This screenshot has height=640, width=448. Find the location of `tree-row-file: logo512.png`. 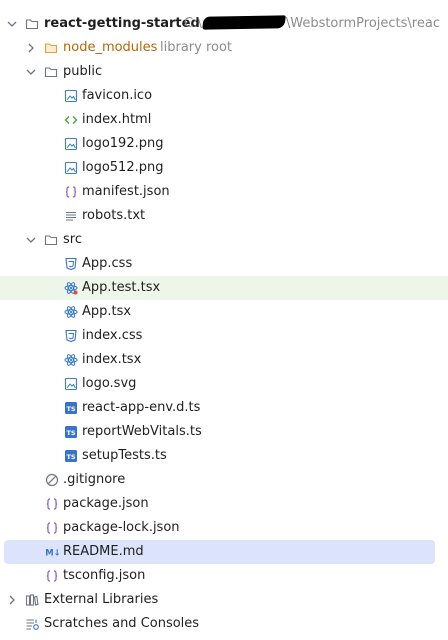

tree-row-file: logo512.png is located at coordinates (224, 168).